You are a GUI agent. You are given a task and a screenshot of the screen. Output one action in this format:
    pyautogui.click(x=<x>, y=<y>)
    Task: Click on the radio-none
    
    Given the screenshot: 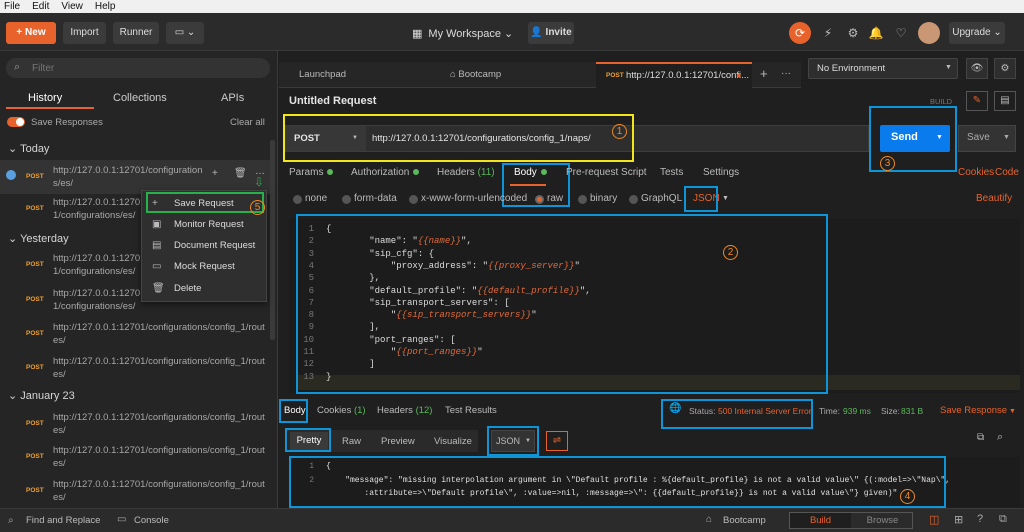 What is the action you would take?
    pyautogui.click(x=297, y=199)
    